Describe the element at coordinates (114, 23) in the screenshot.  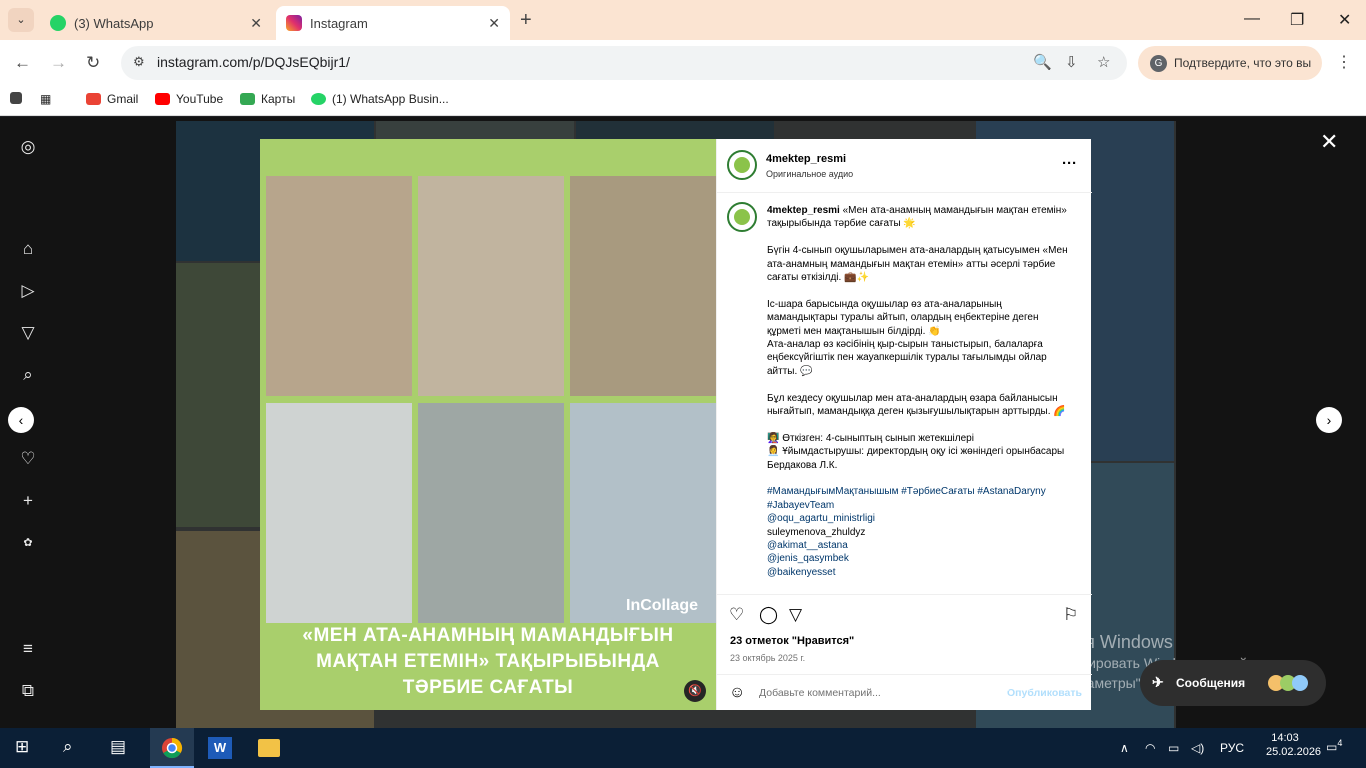
I see `tab-label: (3) WhatsApp` at that location.